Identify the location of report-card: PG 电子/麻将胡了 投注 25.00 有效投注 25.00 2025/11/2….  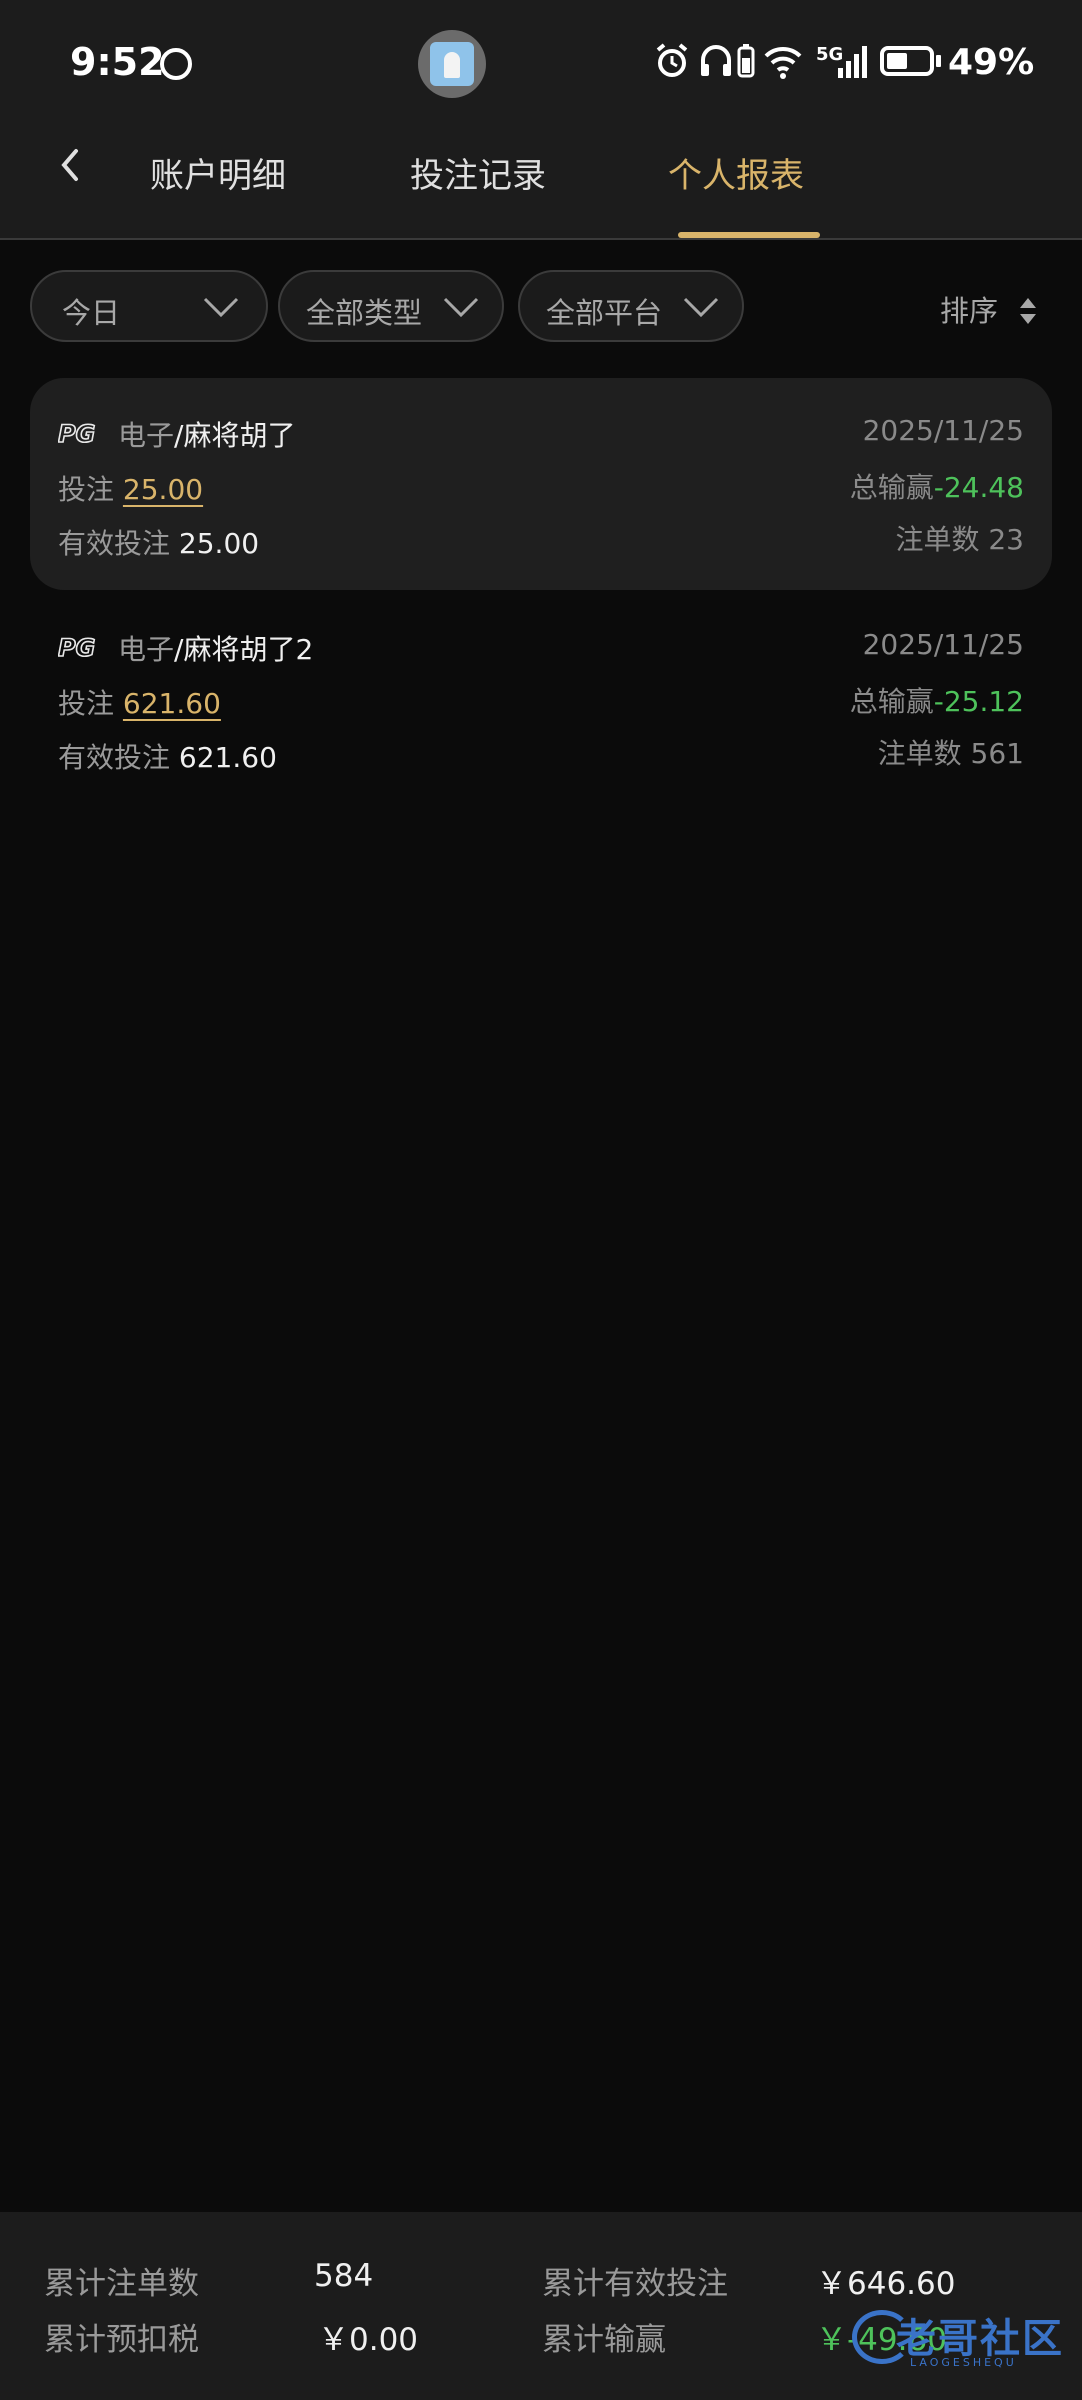
(541, 484).